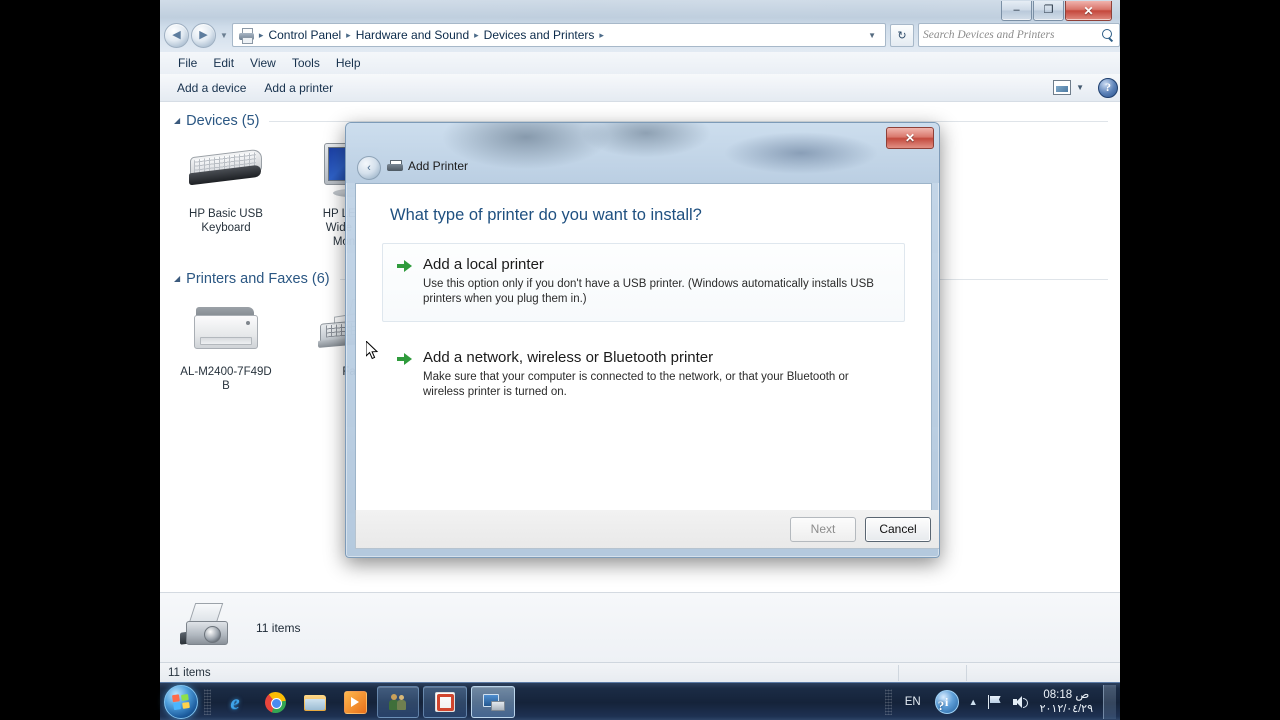 The image size is (1280, 720). Describe the element at coordinates (224, 35) in the screenshot. I see `recent-pages-dropdown: ▼` at that location.